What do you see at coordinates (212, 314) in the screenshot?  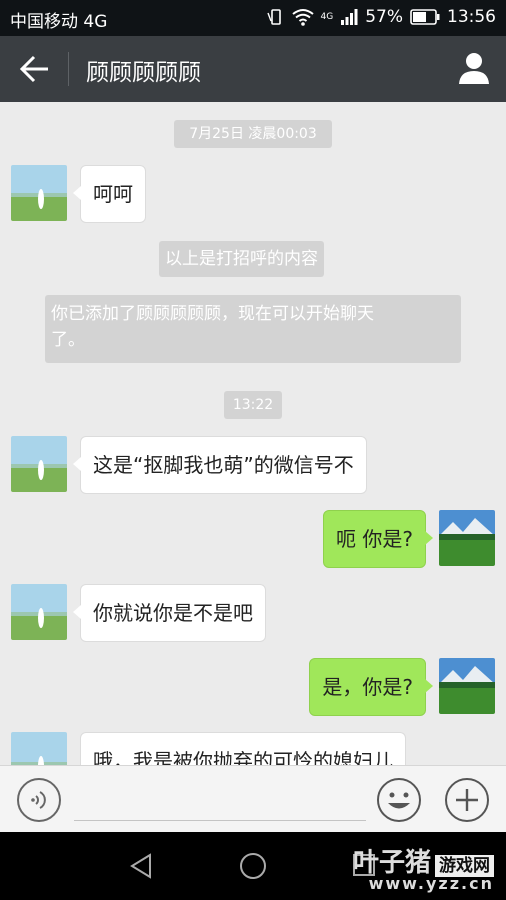 I see `system-message-line: 你已添加了顾顾顾顾顾，现在可以开始聊天` at bounding box center [212, 314].